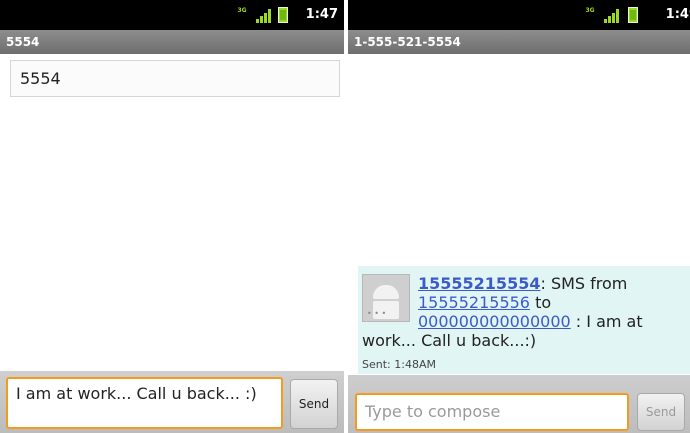 This screenshot has width=690, height=433. I want to click on sender-link: 15555215554, so click(479, 283).